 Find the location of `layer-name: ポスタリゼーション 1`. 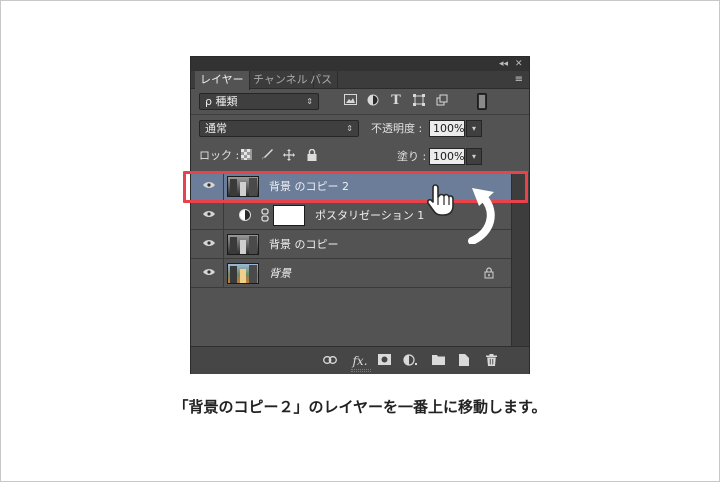

layer-name: ポスタリゼーション 1 is located at coordinates (370, 215).